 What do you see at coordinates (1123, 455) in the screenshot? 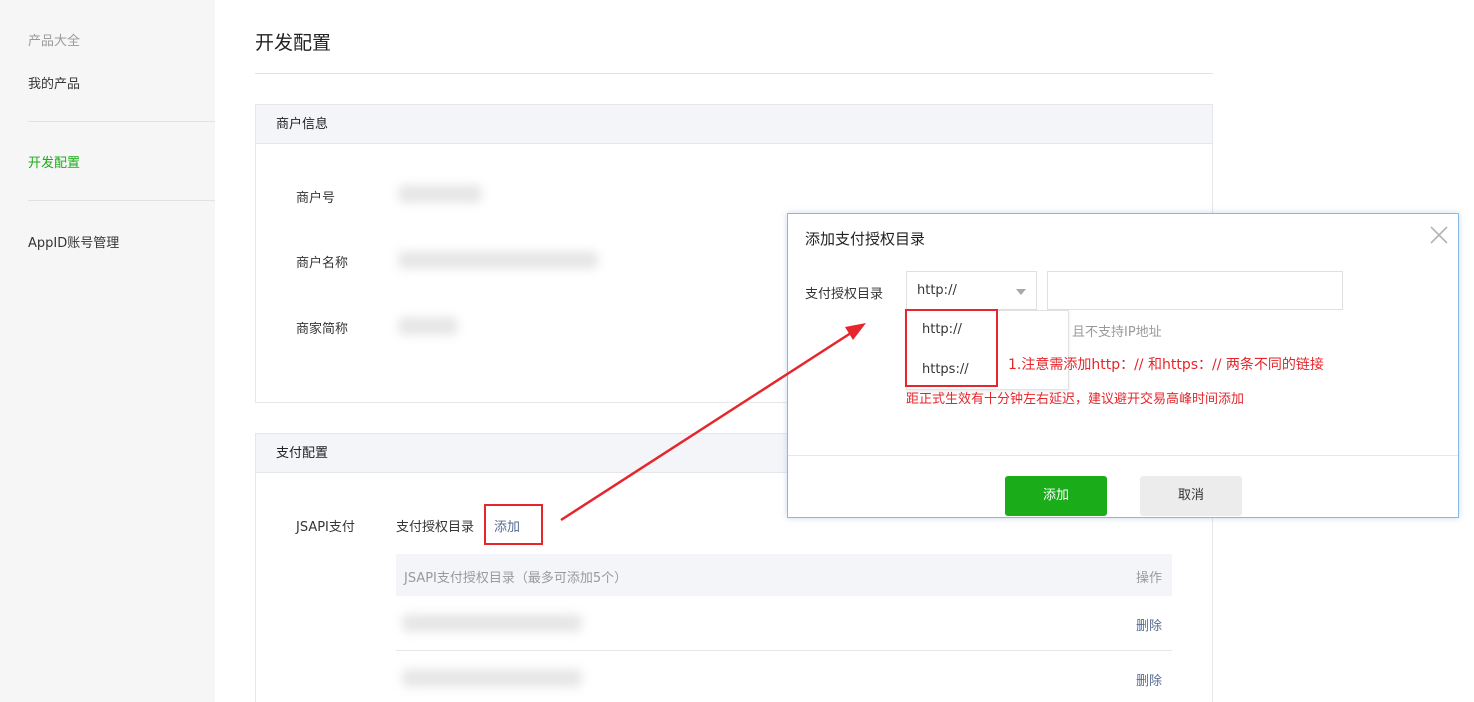
I see `dialog-footer-divider` at bounding box center [1123, 455].